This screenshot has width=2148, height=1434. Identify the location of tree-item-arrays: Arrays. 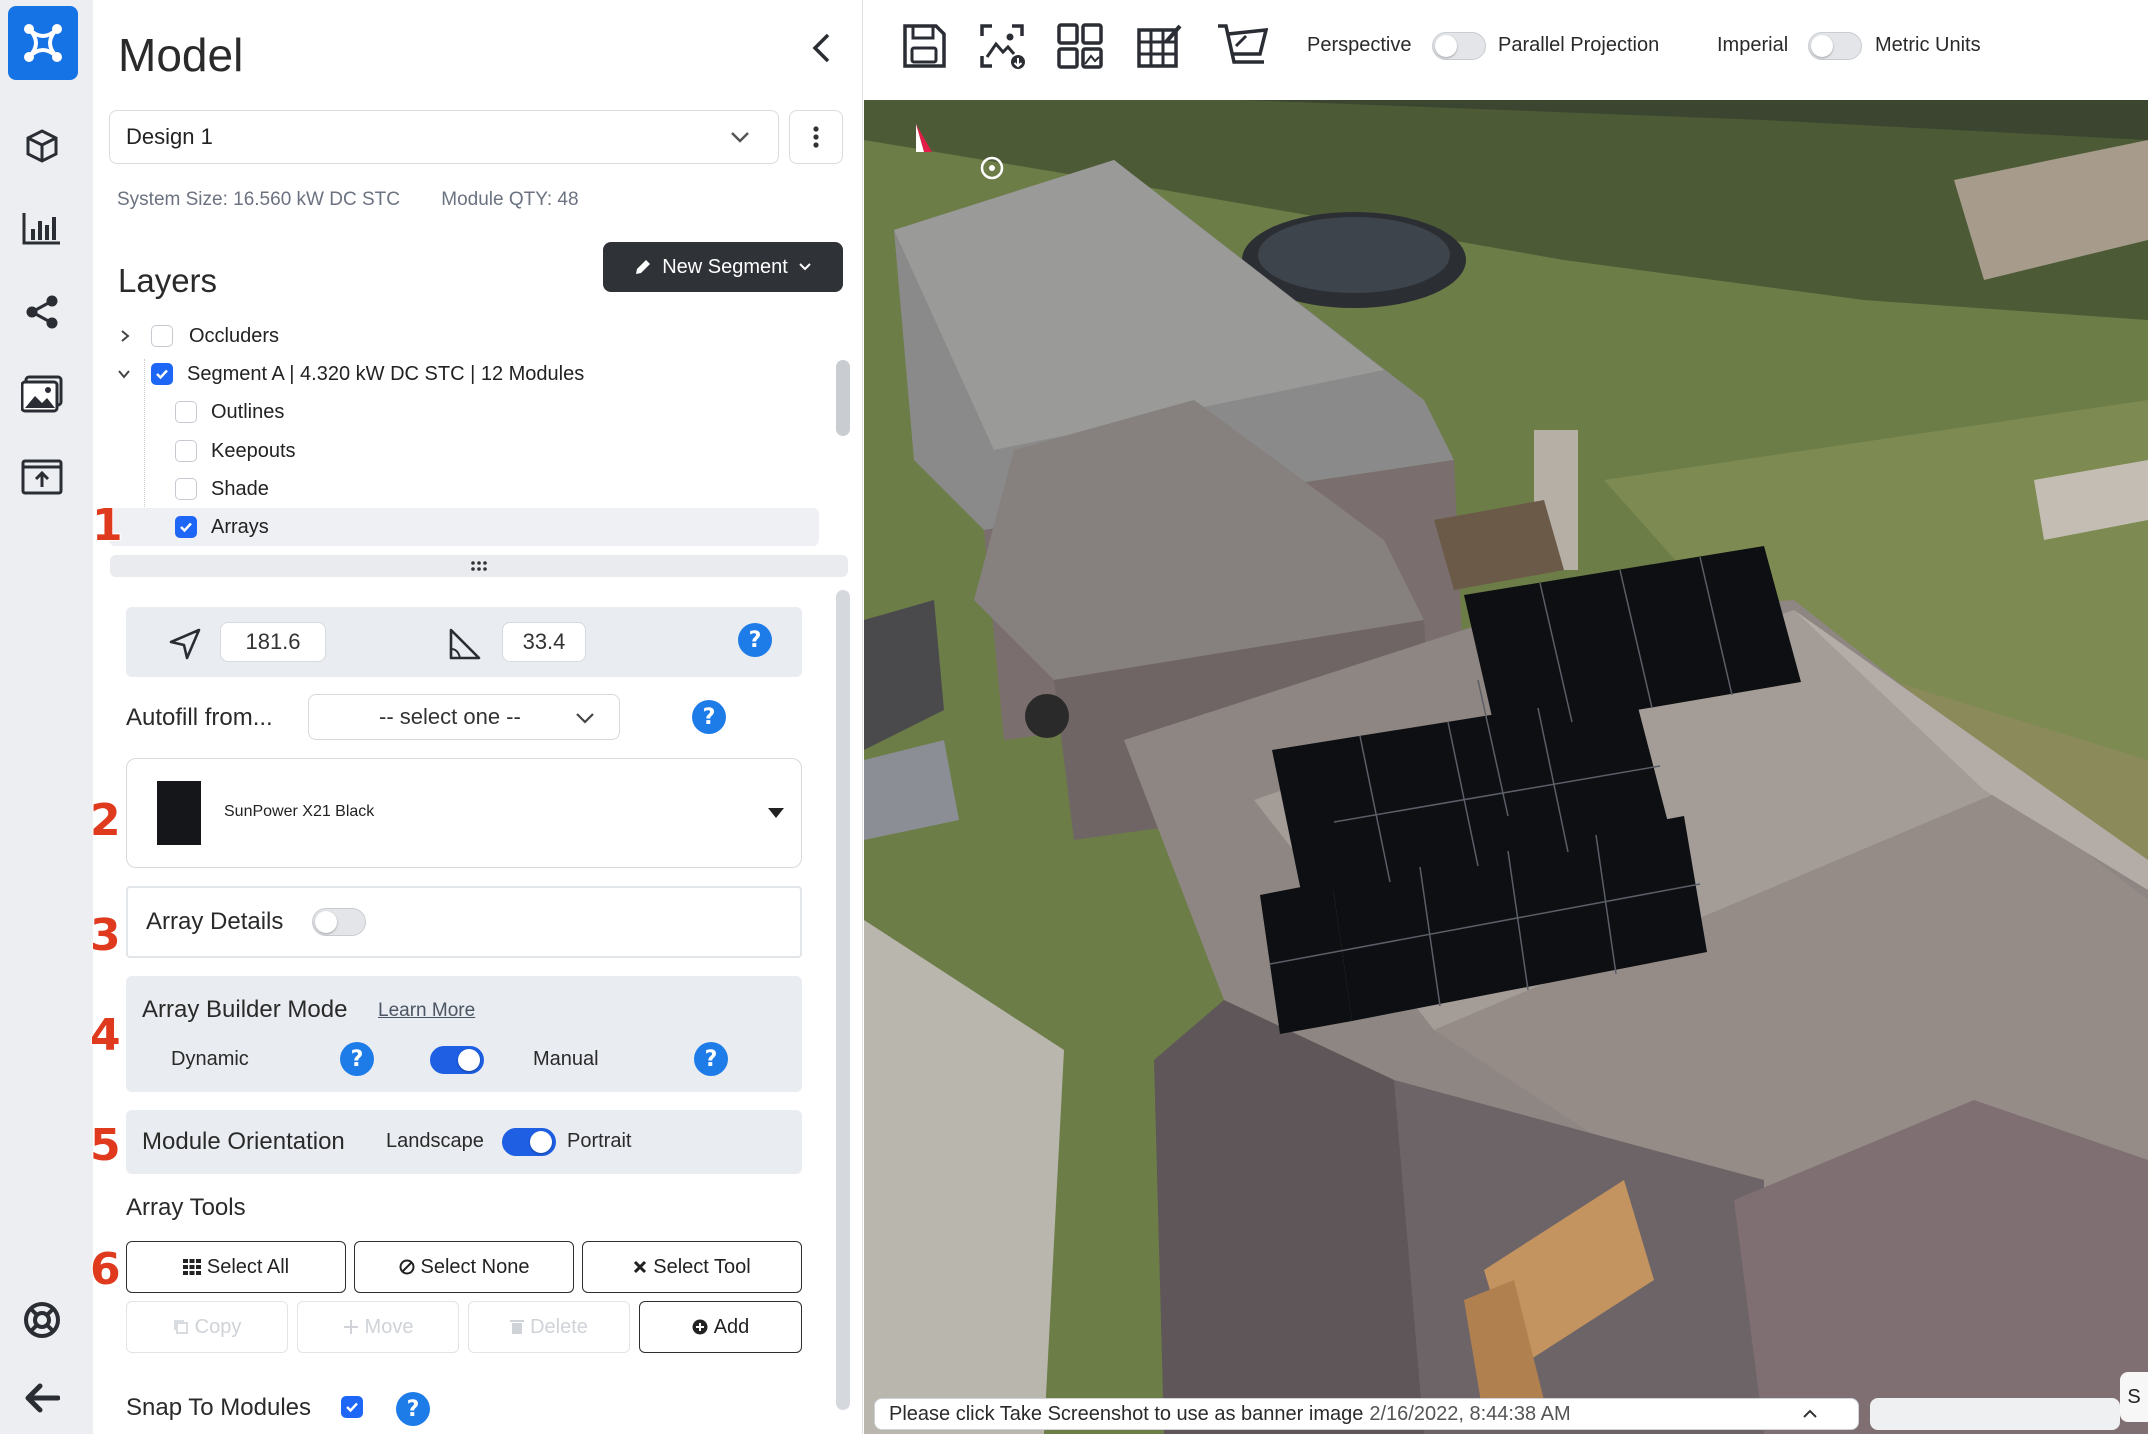
(464, 527).